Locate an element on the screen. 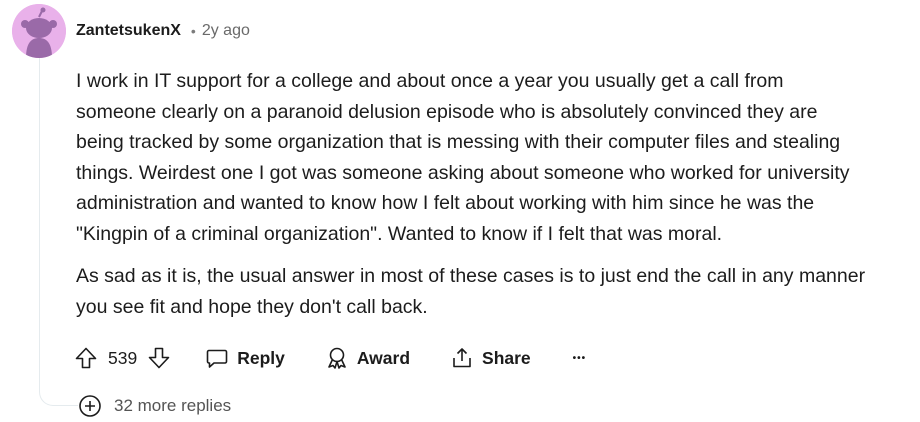 The image size is (920, 422). username-link: ZantetsukenX is located at coordinates (128, 31).